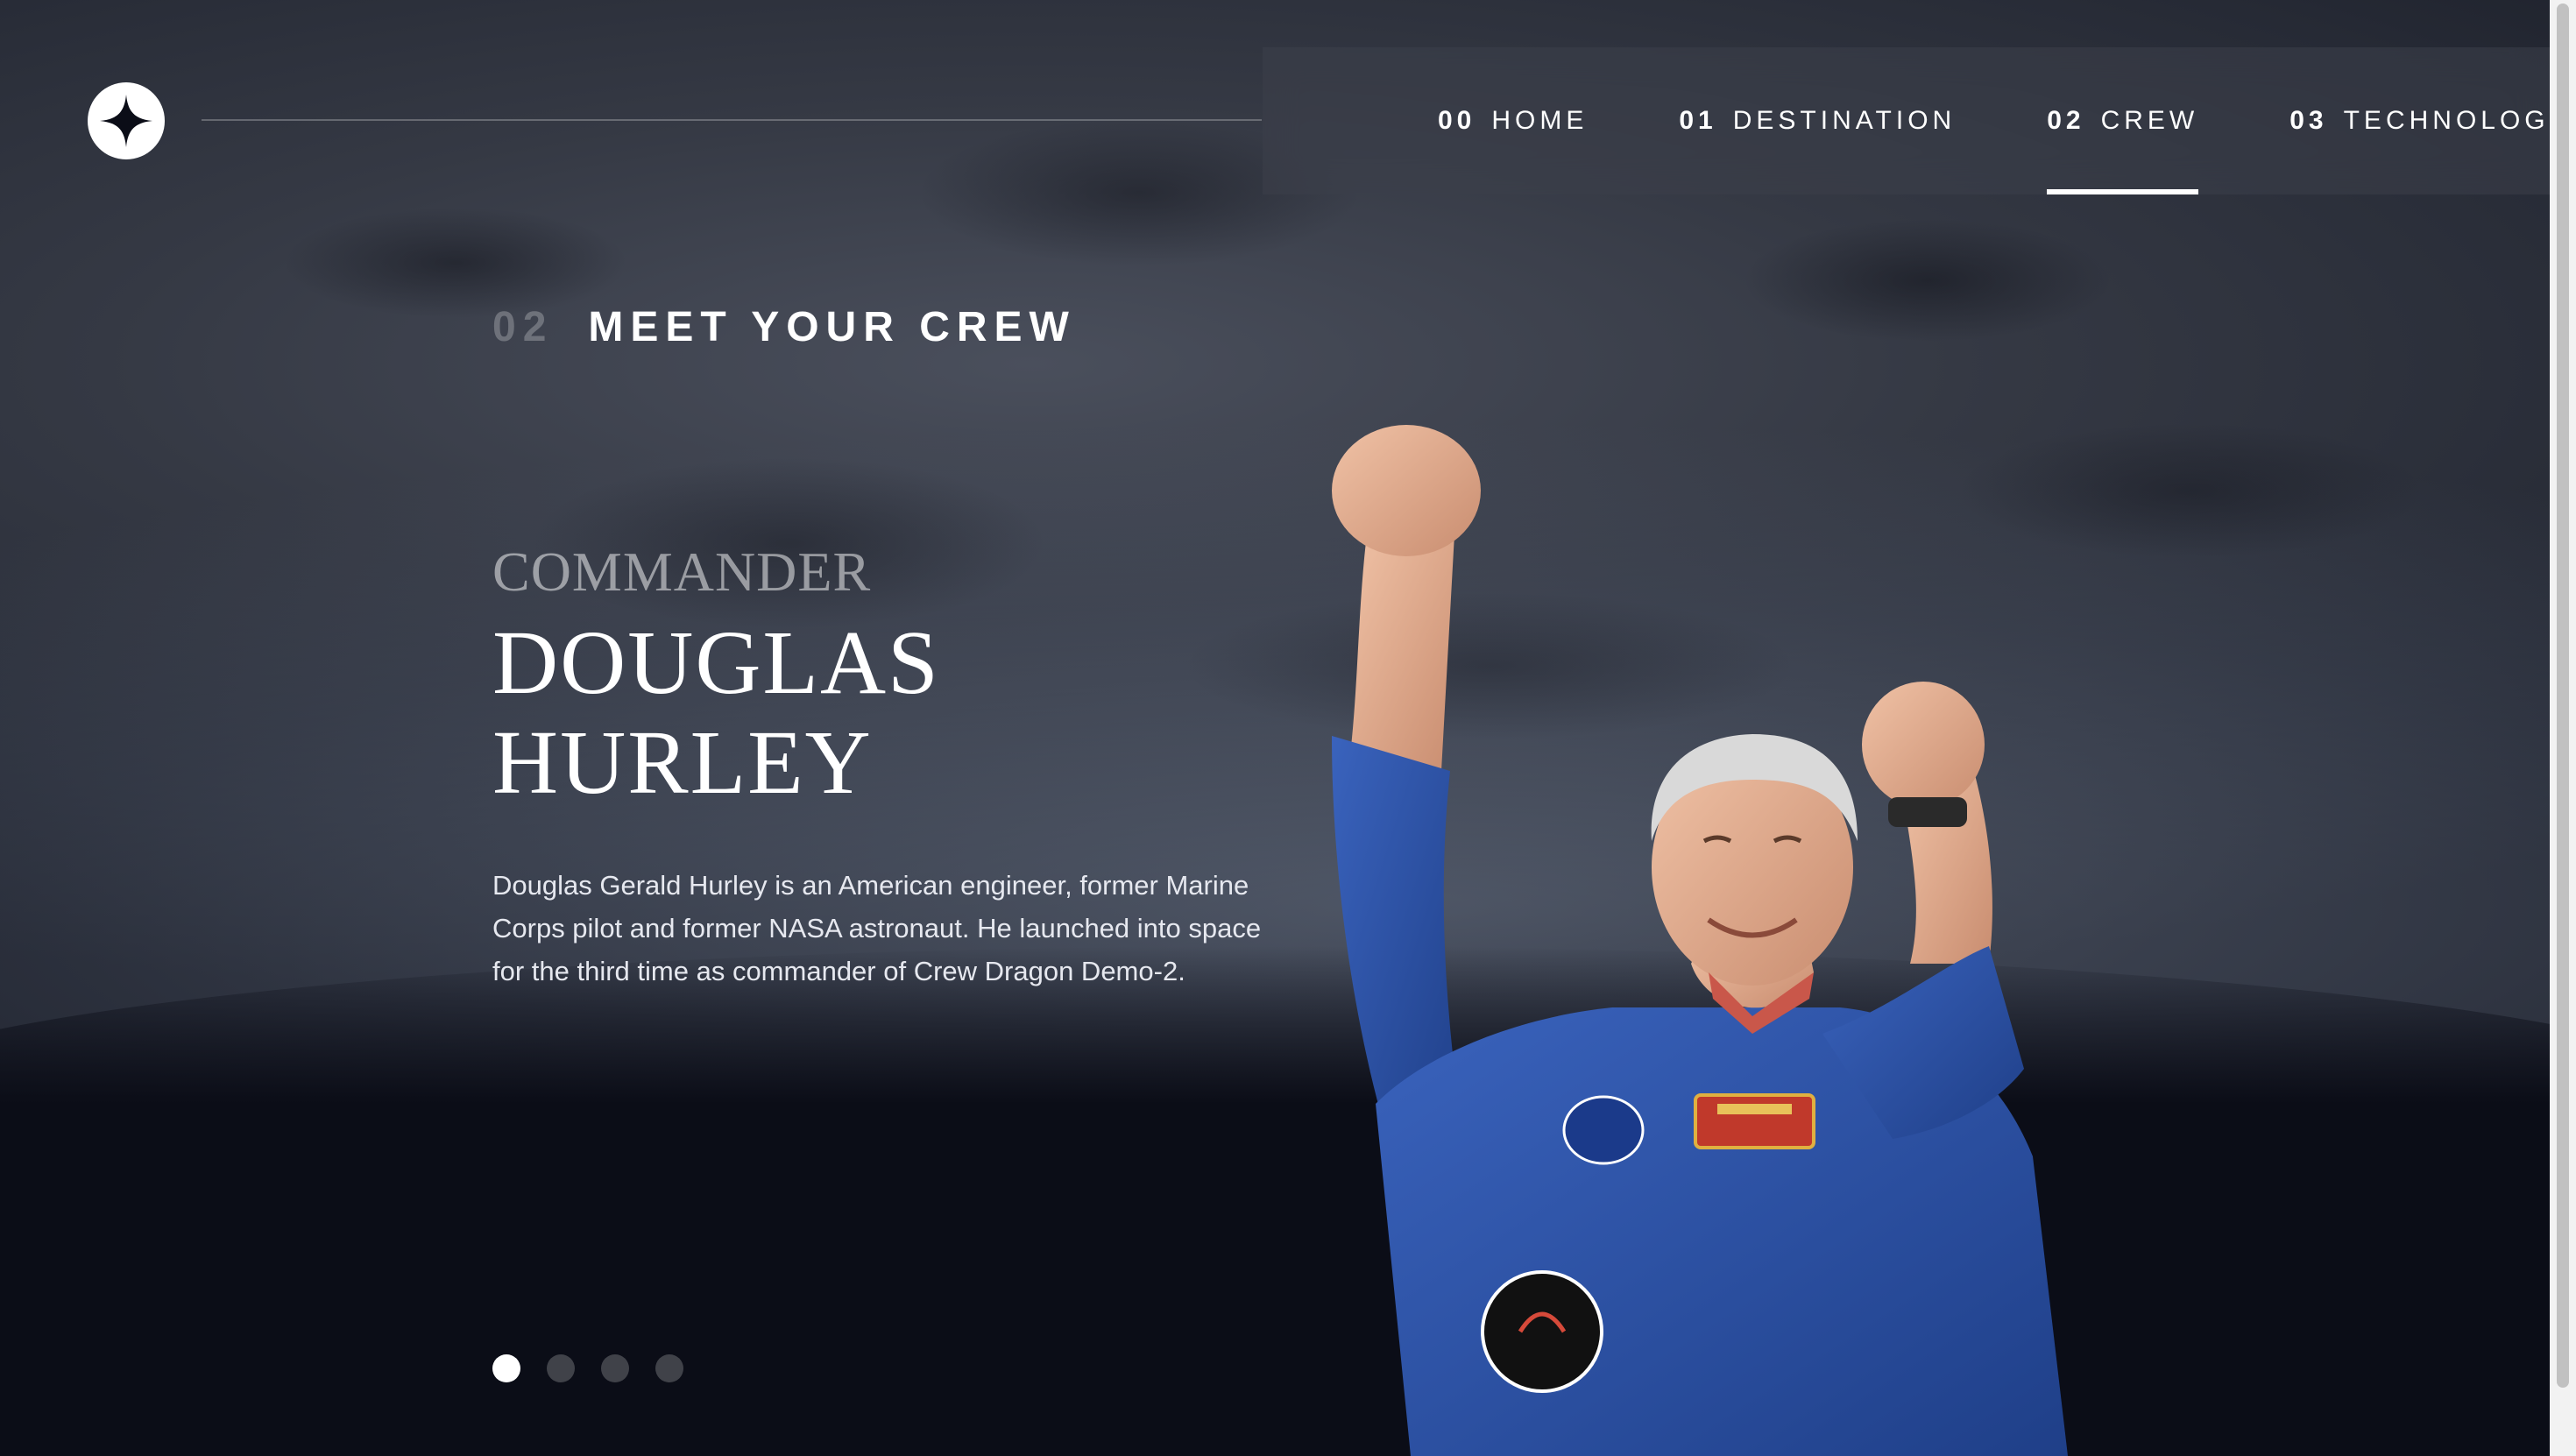 The width and height of the screenshot is (2576, 1456). I want to click on crew-carousel-dots, so click(587, 1368).